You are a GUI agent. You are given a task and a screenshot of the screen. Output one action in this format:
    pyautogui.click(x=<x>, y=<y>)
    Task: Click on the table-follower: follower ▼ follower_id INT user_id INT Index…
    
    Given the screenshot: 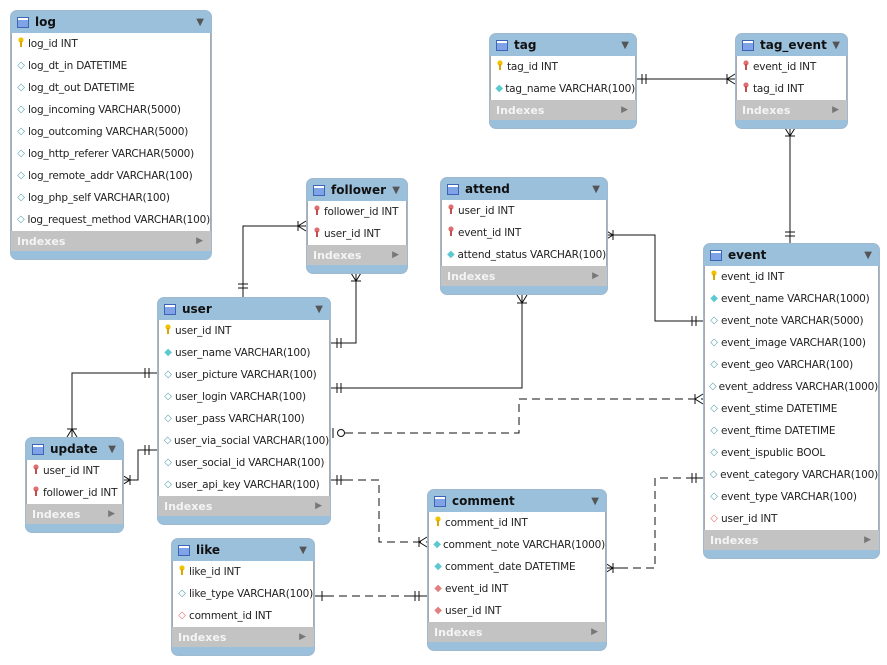 What is the action you would take?
    pyautogui.click(x=357, y=226)
    